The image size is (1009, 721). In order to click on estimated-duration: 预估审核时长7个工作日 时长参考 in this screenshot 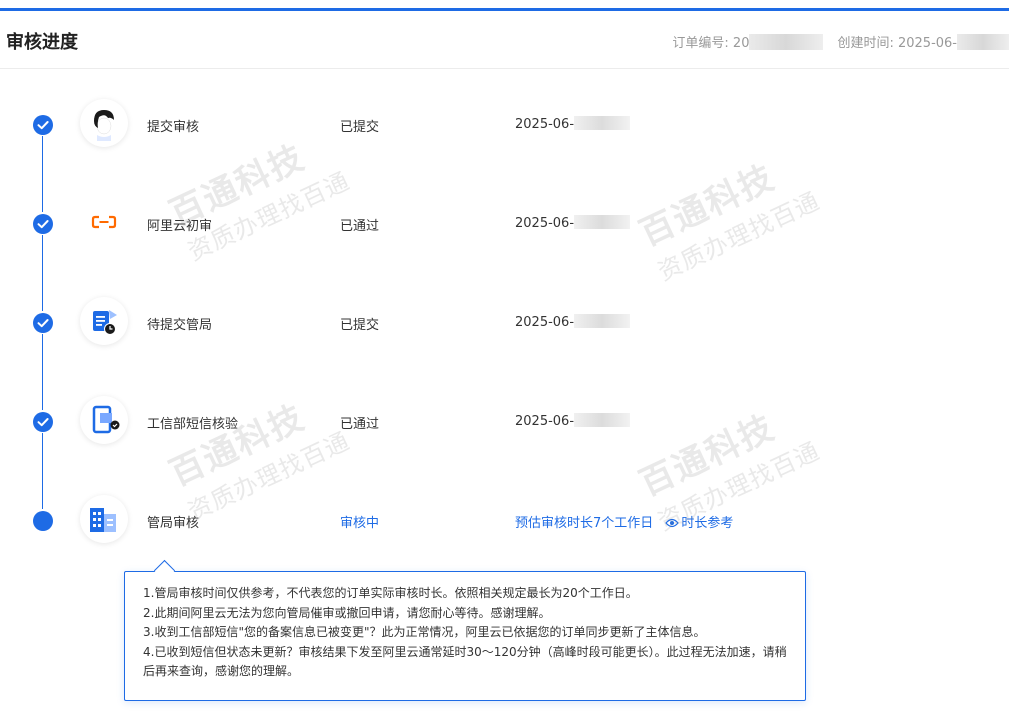, I will do `click(624, 523)`.